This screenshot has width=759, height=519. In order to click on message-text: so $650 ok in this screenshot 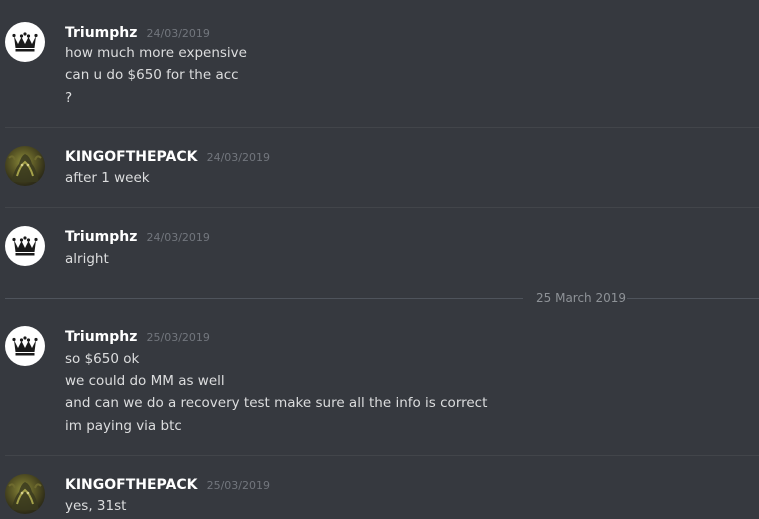, I will do `click(102, 359)`.